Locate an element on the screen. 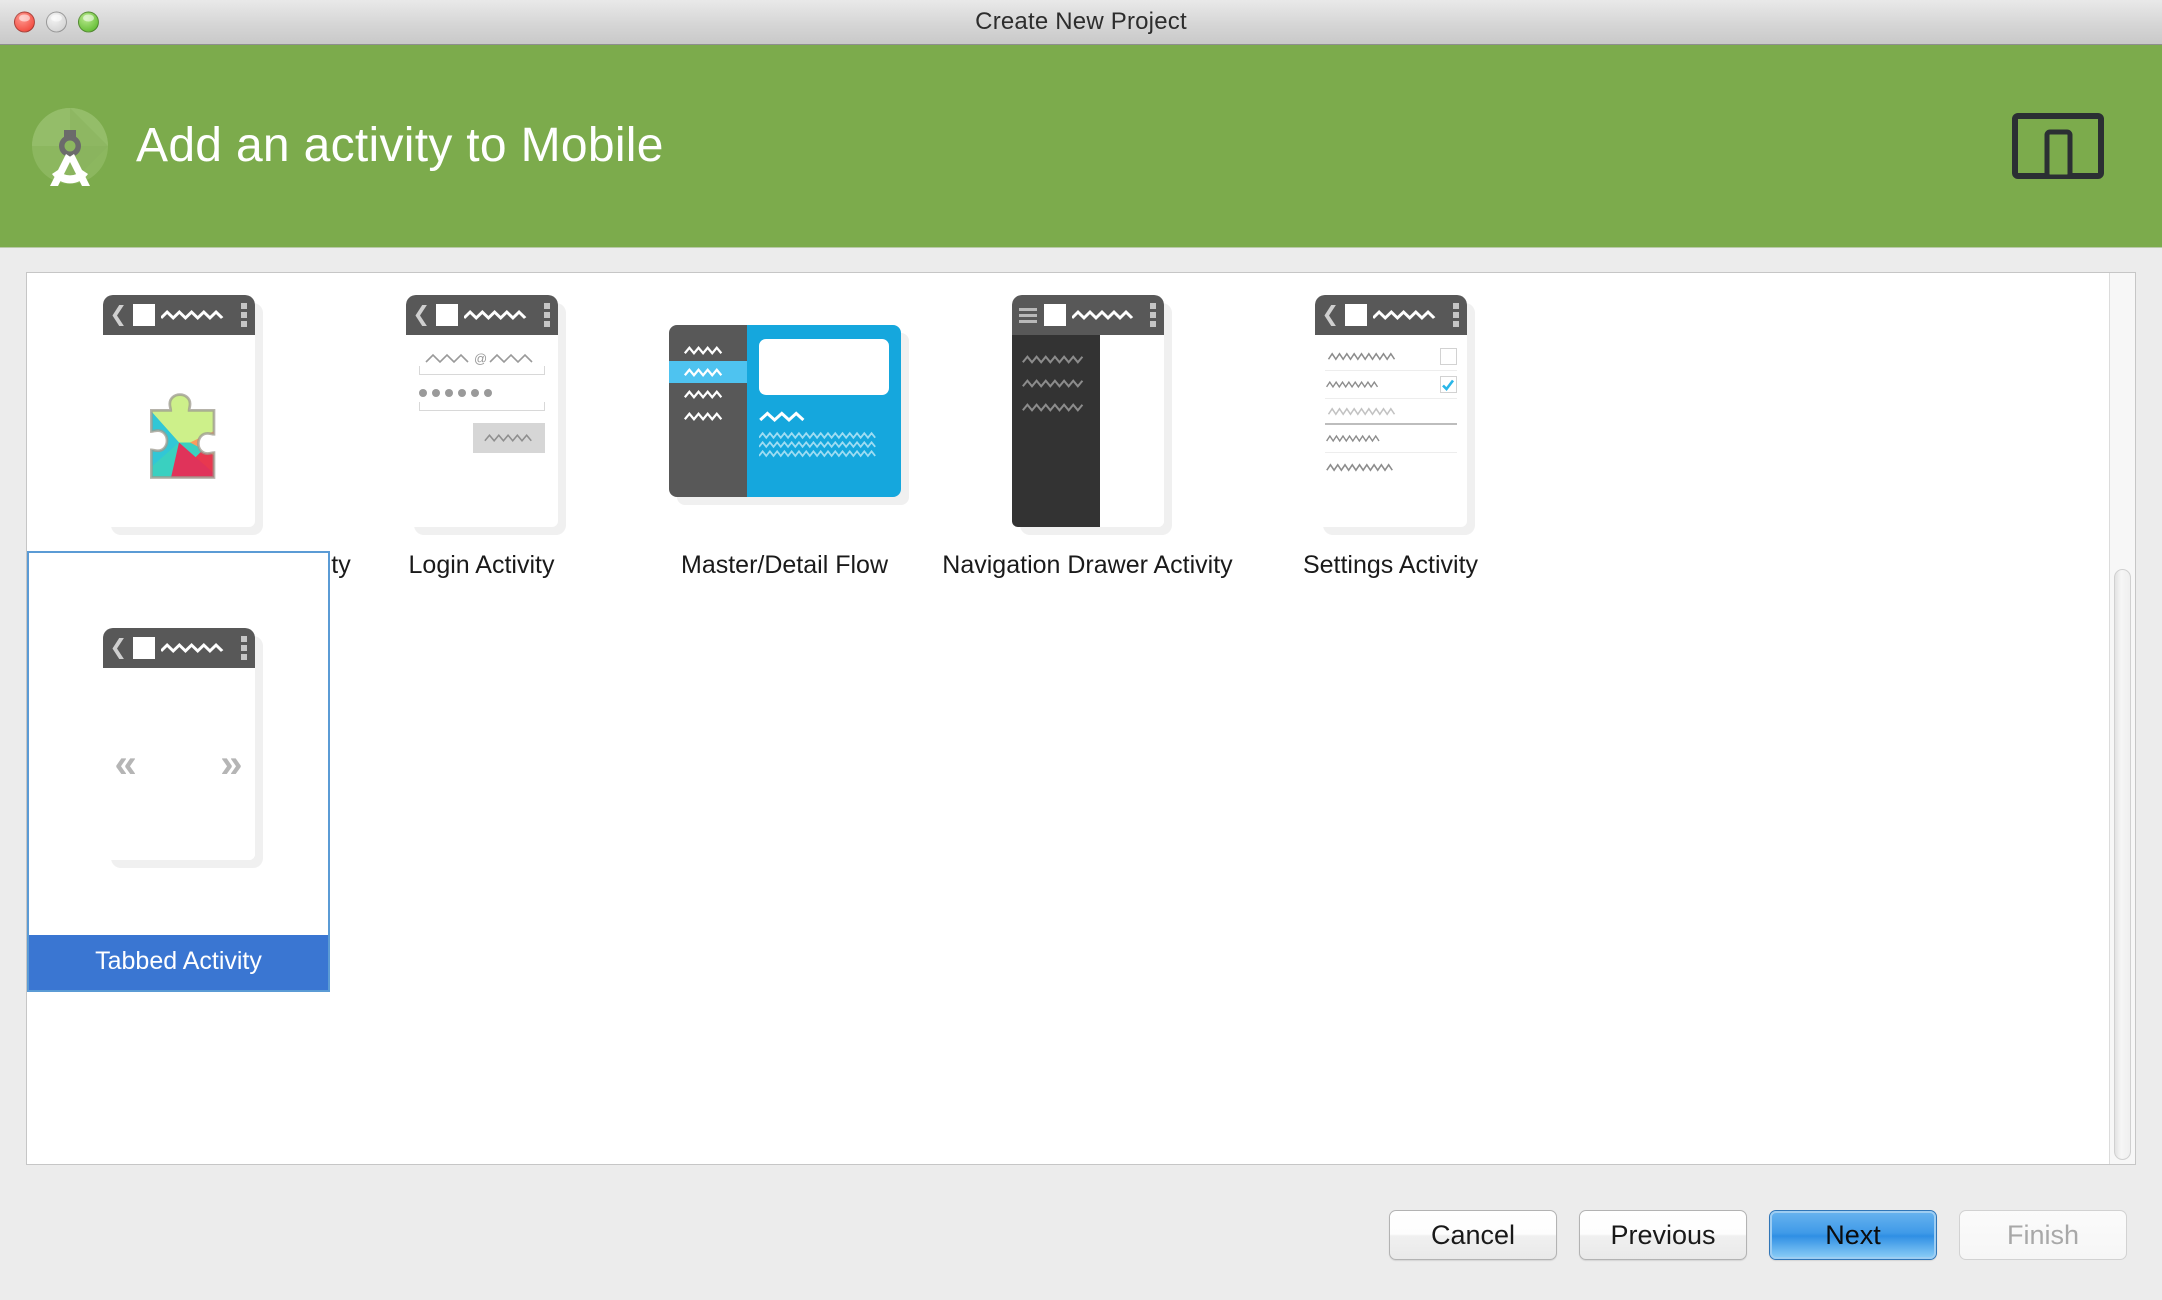 The image size is (2162, 1300). traffic-light-group is located at coordinates (56, 22).